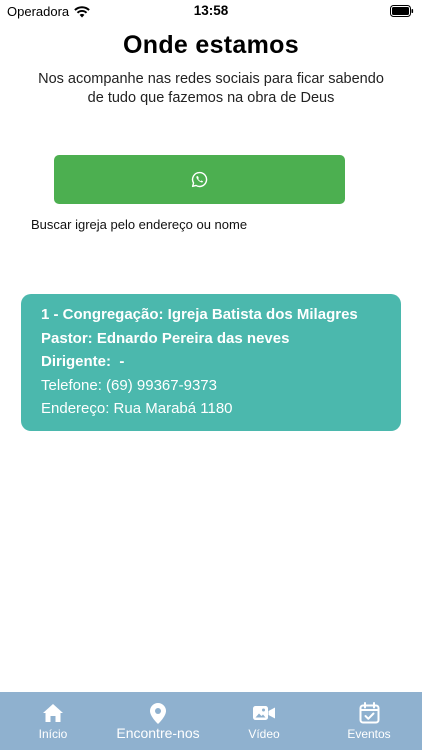 This screenshot has height=750, width=422. I want to click on card-pastor: Pastor: Ednardo Pereira das neves, so click(165, 338).